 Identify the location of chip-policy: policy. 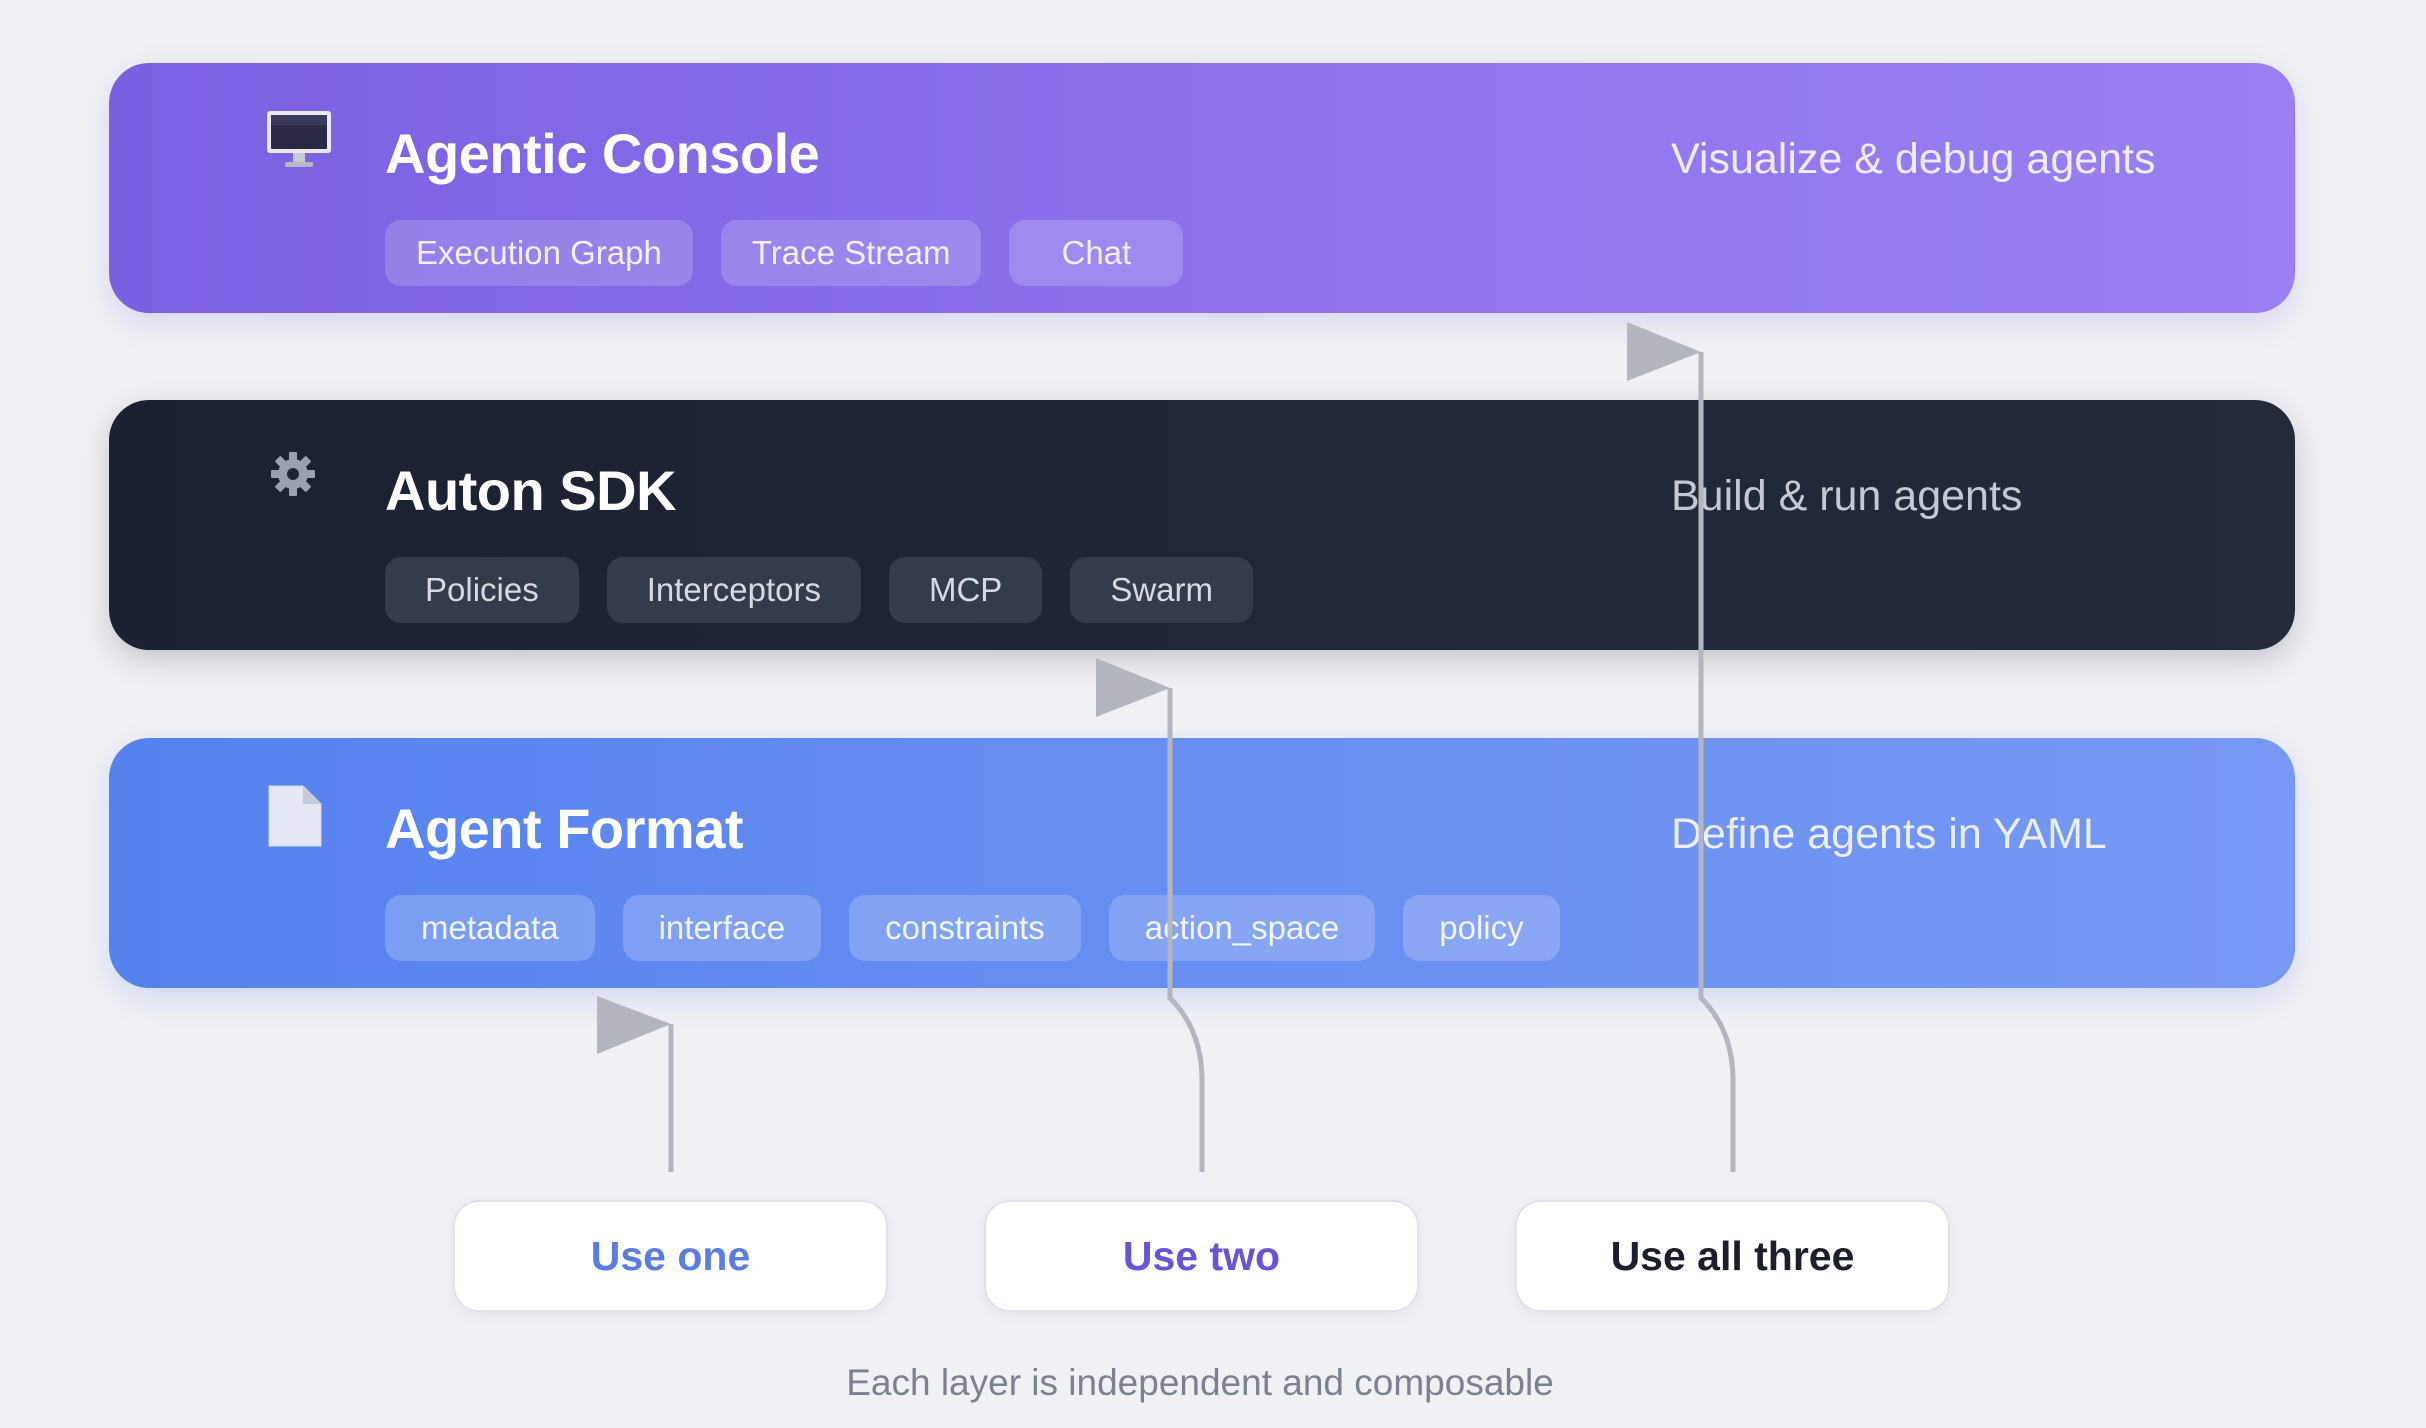
(1481, 928).